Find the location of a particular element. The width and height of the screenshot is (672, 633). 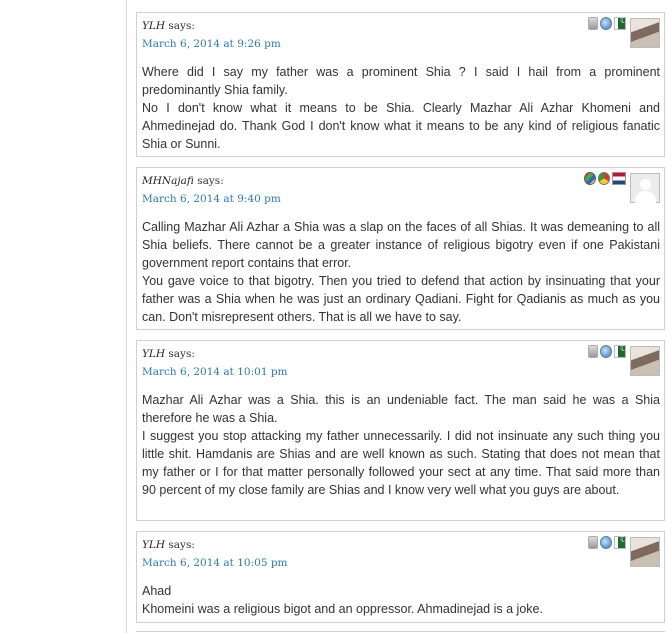

comment-author: MHNajafi is located at coordinates (168, 181).